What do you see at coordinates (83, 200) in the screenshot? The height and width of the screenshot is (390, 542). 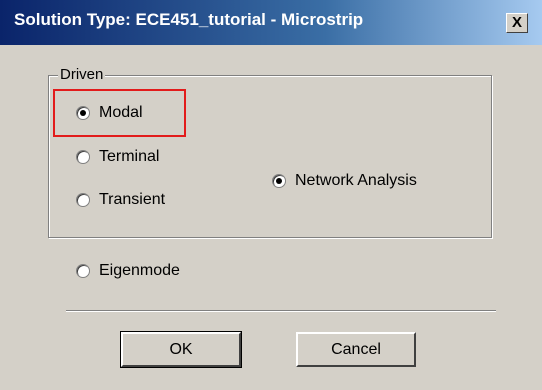 I see `radio-transient-indicator-icon` at bounding box center [83, 200].